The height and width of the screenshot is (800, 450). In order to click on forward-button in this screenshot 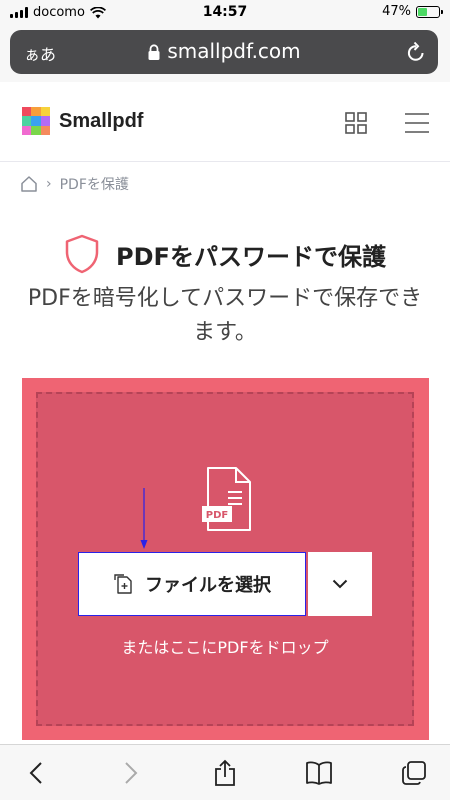, I will do `click(131, 773)`.